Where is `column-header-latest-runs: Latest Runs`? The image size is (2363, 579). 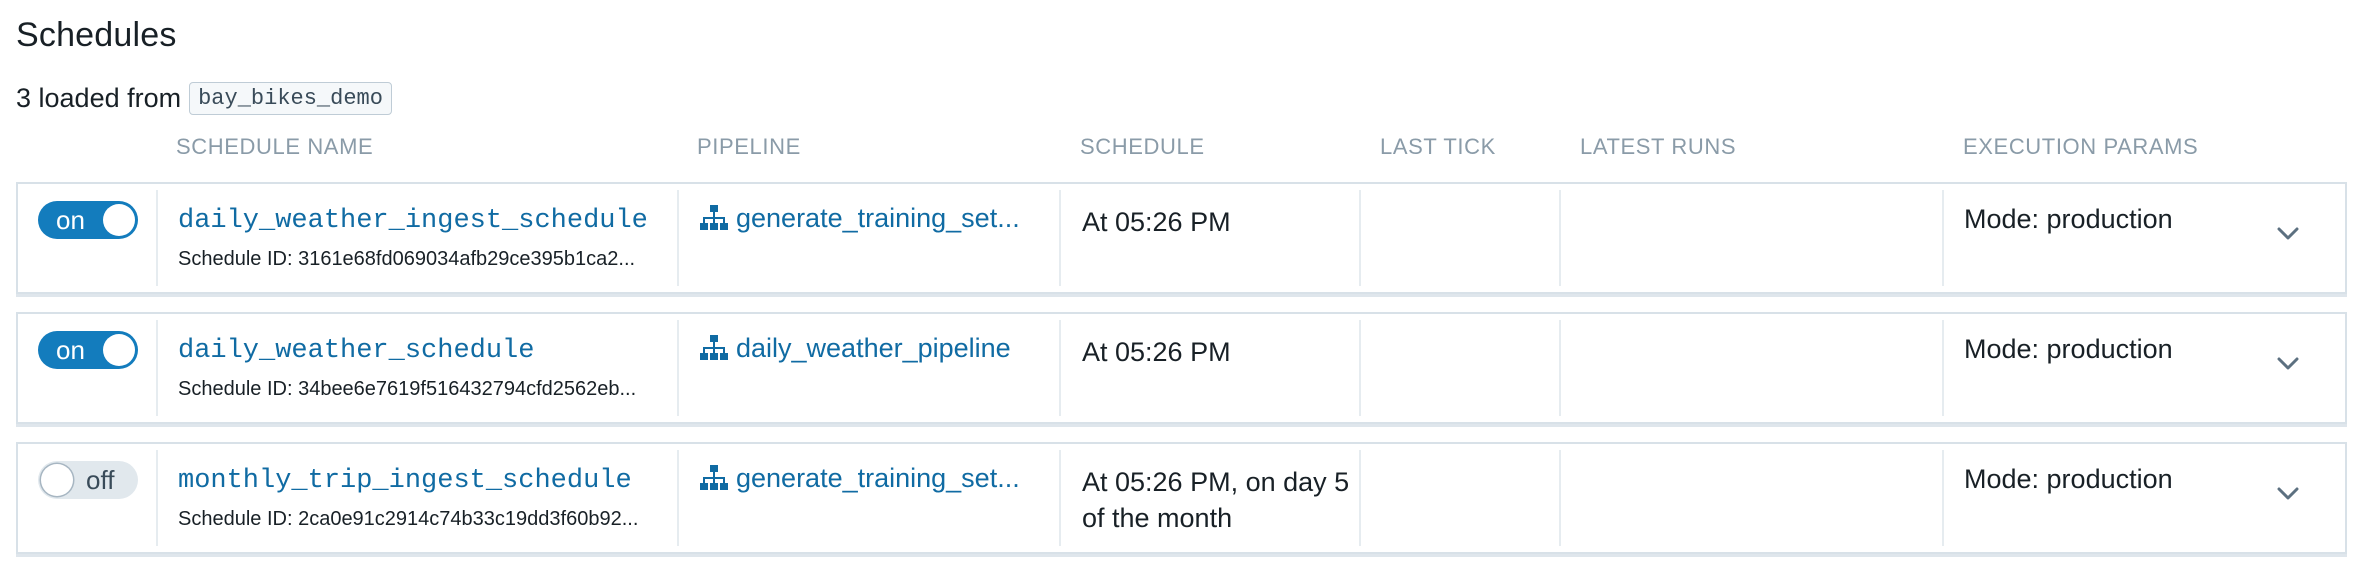 column-header-latest-runs: Latest Runs is located at coordinates (1658, 146).